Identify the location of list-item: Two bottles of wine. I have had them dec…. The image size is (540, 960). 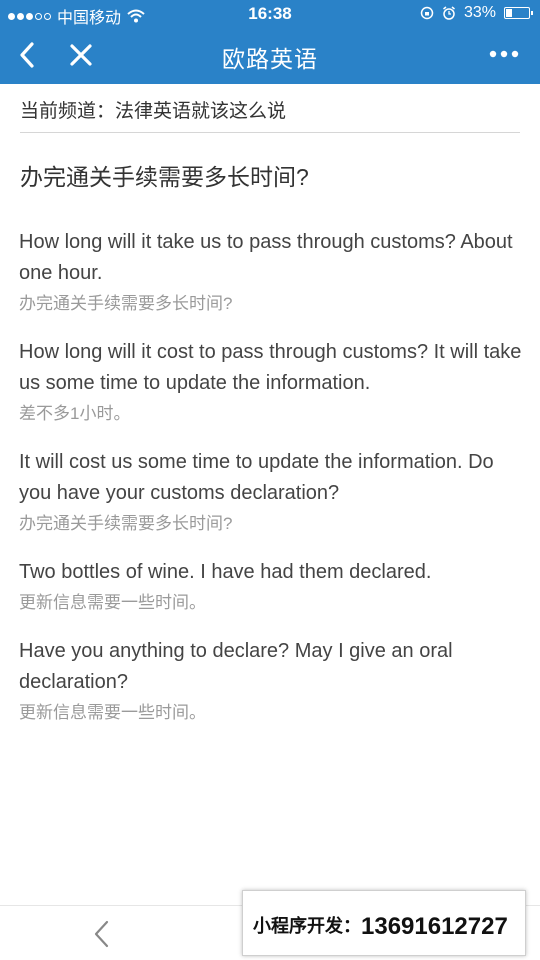
(271, 587).